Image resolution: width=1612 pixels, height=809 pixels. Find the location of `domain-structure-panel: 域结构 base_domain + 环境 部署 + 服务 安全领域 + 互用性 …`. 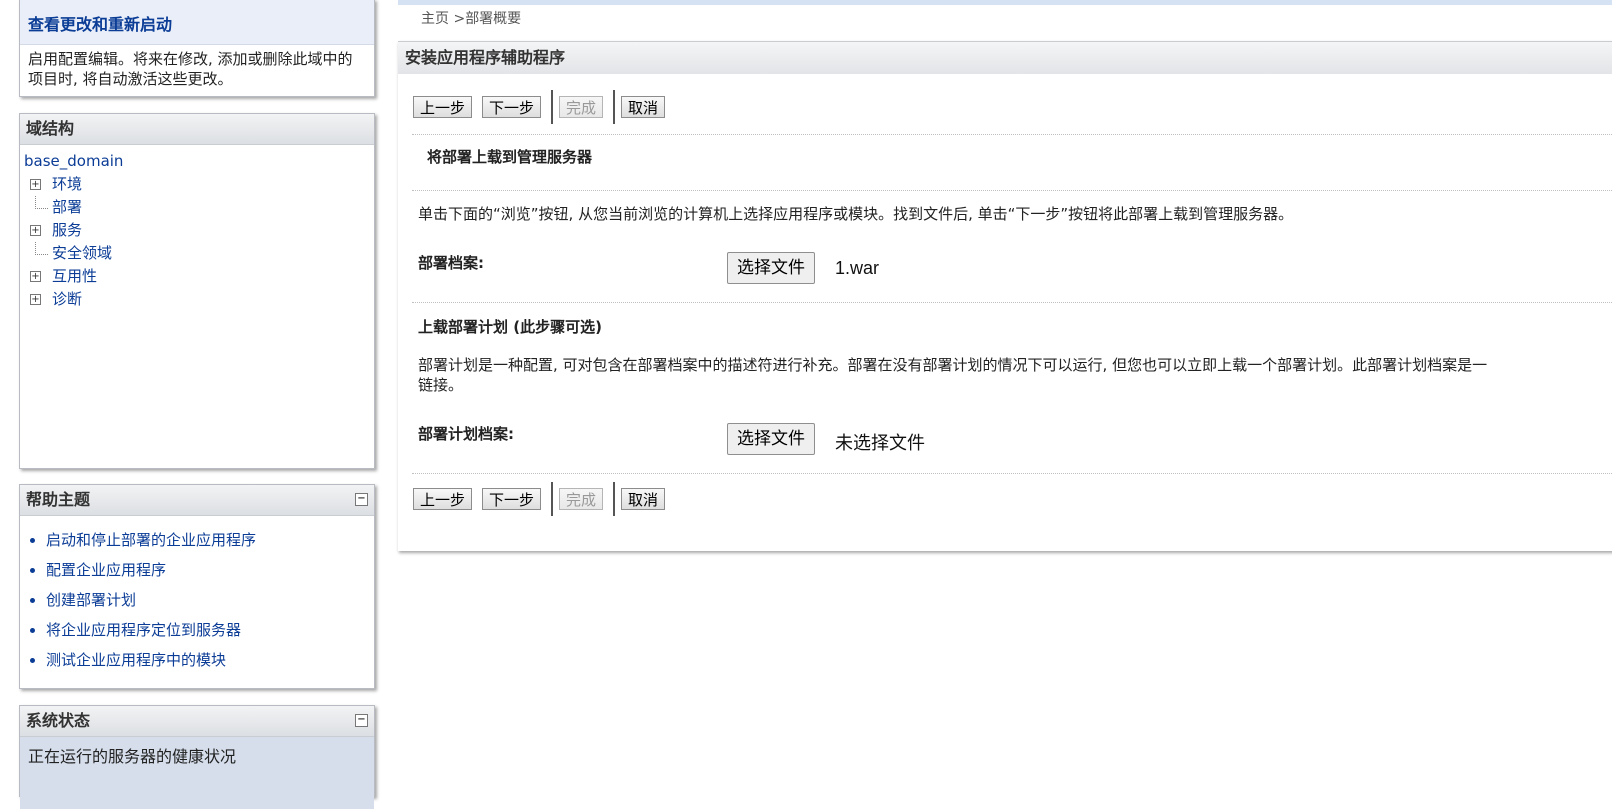

domain-structure-panel: 域结构 base_domain + 环境 部署 + 服务 安全领域 + 互用性 … is located at coordinates (197, 291).